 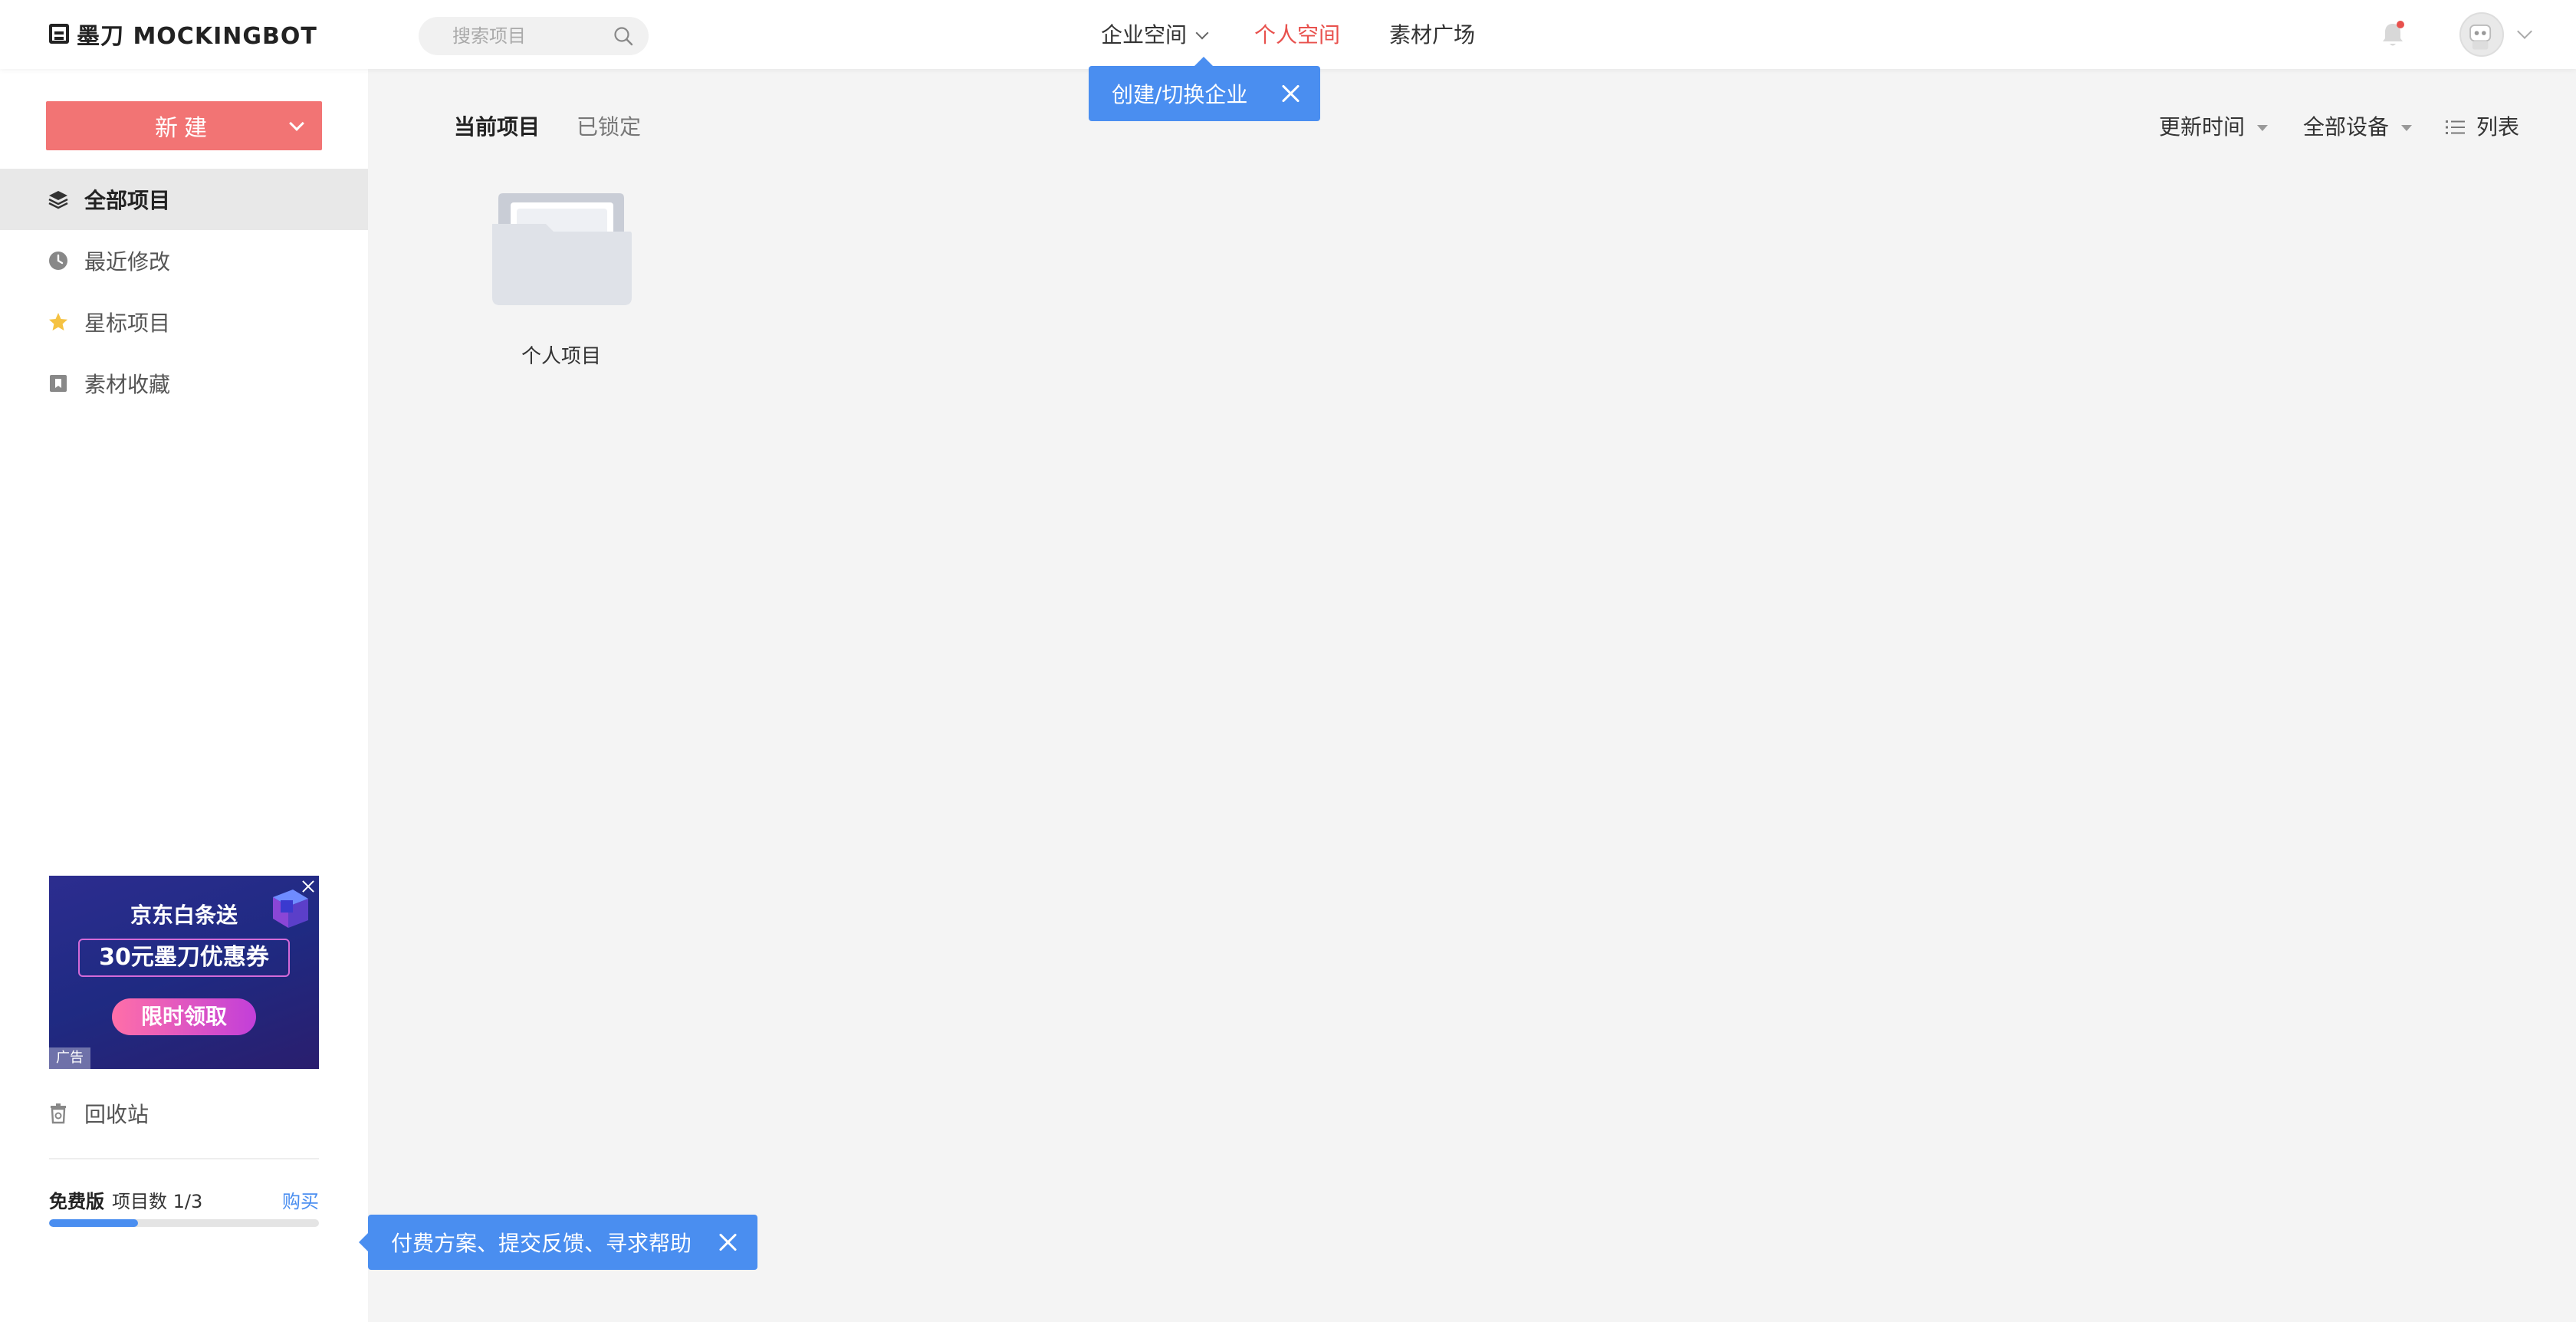 What do you see at coordinates (94, 1223) in the screenshot?
I see `project-usage-fill` at bounding box center [94, 1223].